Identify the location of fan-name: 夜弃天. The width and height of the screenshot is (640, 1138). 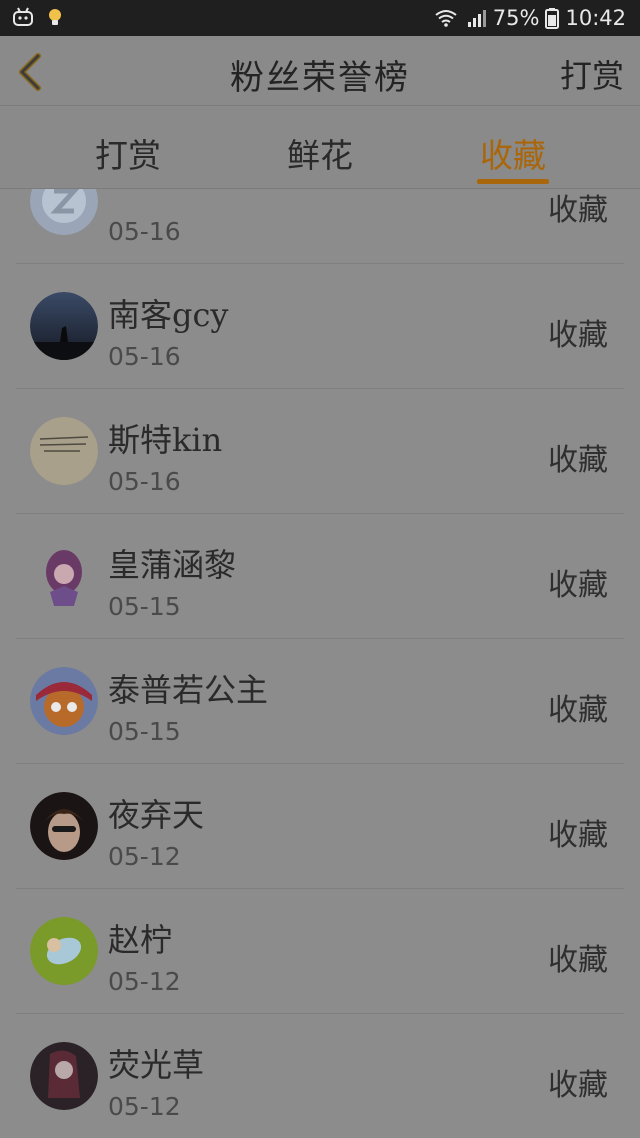
(156, 815).